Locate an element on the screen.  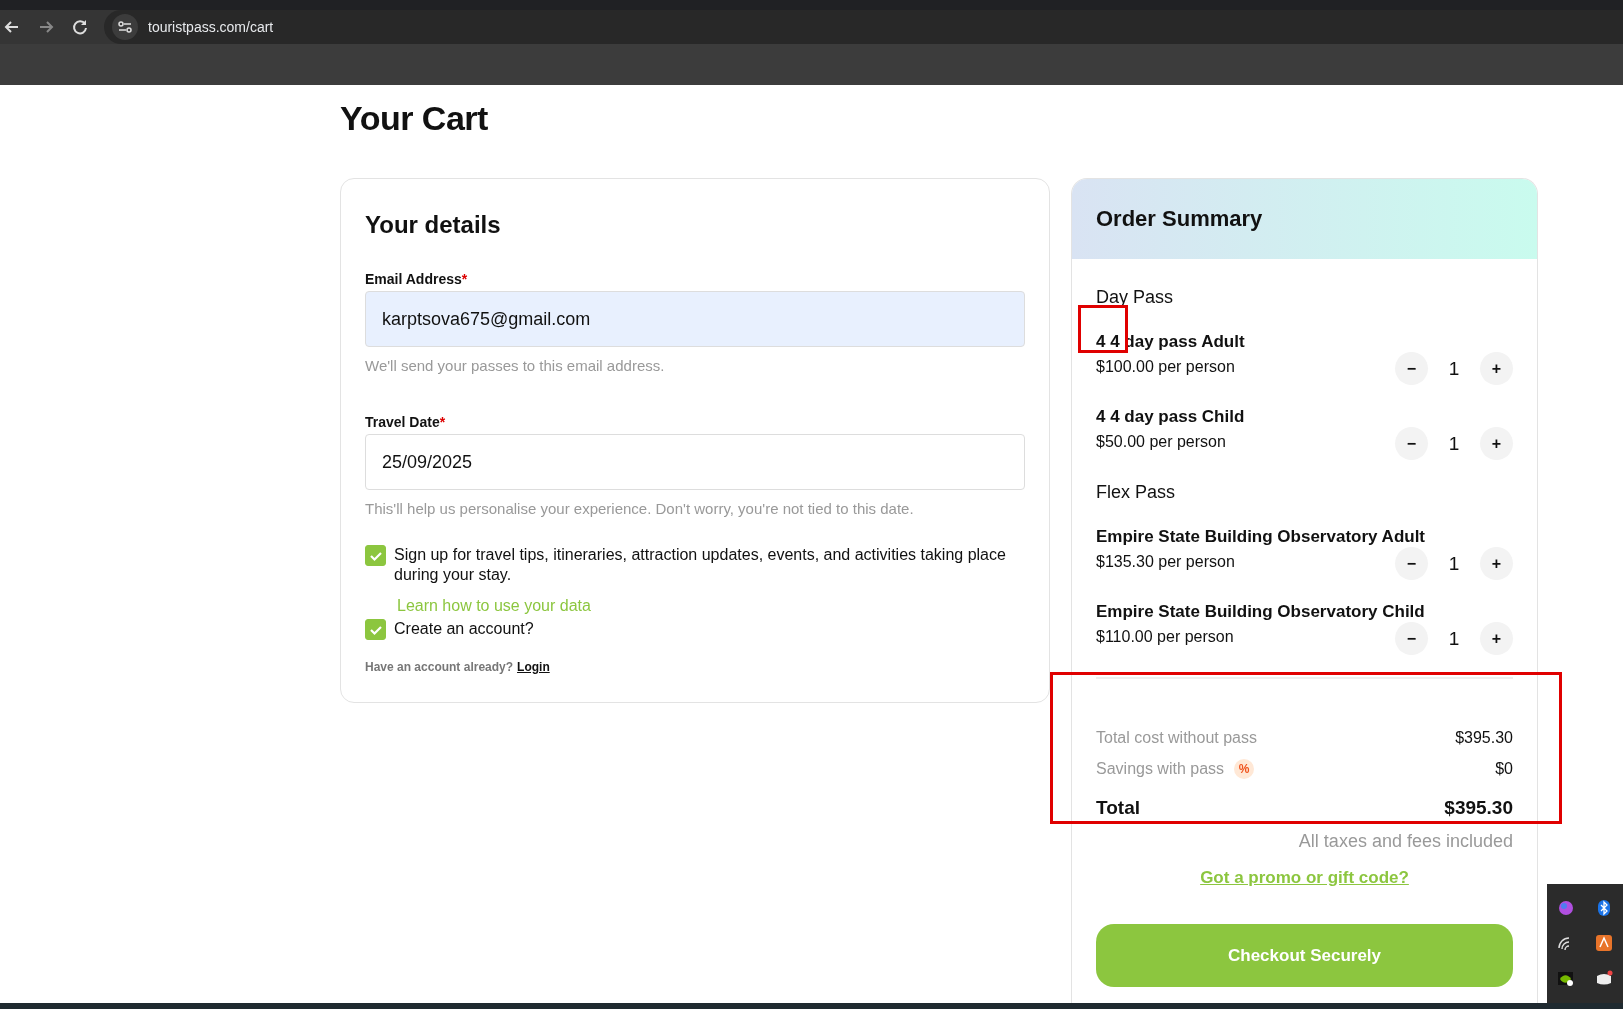
discount-badge: % is located at coordinates (1244, 769).